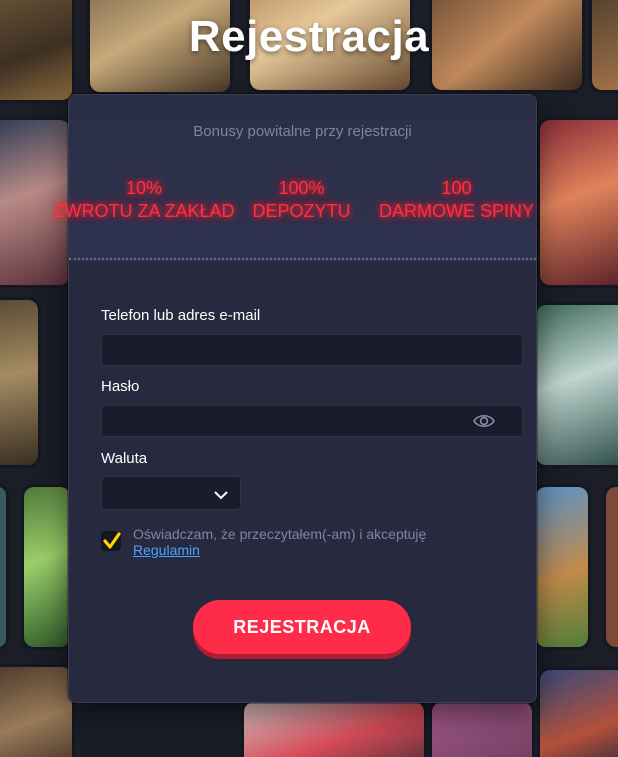 Image resolution: width=618 pixels, height=757 pixels. What do you see at coordinates (302, 131) in the screenshot?
I see `bonus-heading: Bonusy powitalne przy rejestracji` at bounding box center [302, 131].